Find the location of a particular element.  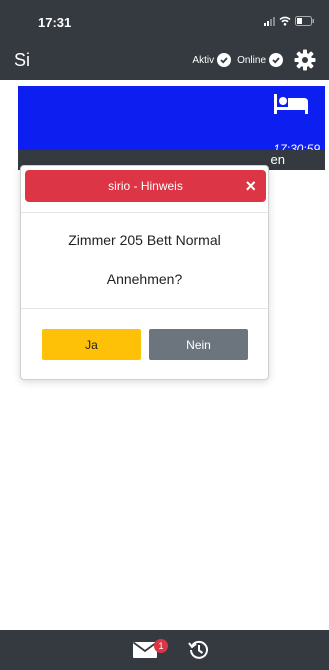

card-action-label: en is located at coordinates (277, 159).